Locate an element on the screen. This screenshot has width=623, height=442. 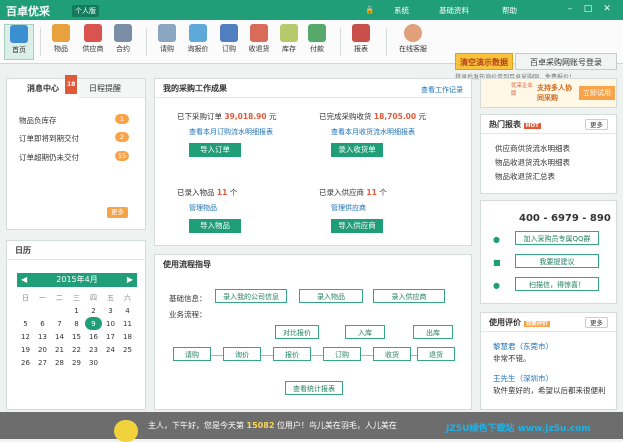
calendar-day: 6 is located at coordinates (42, 323).